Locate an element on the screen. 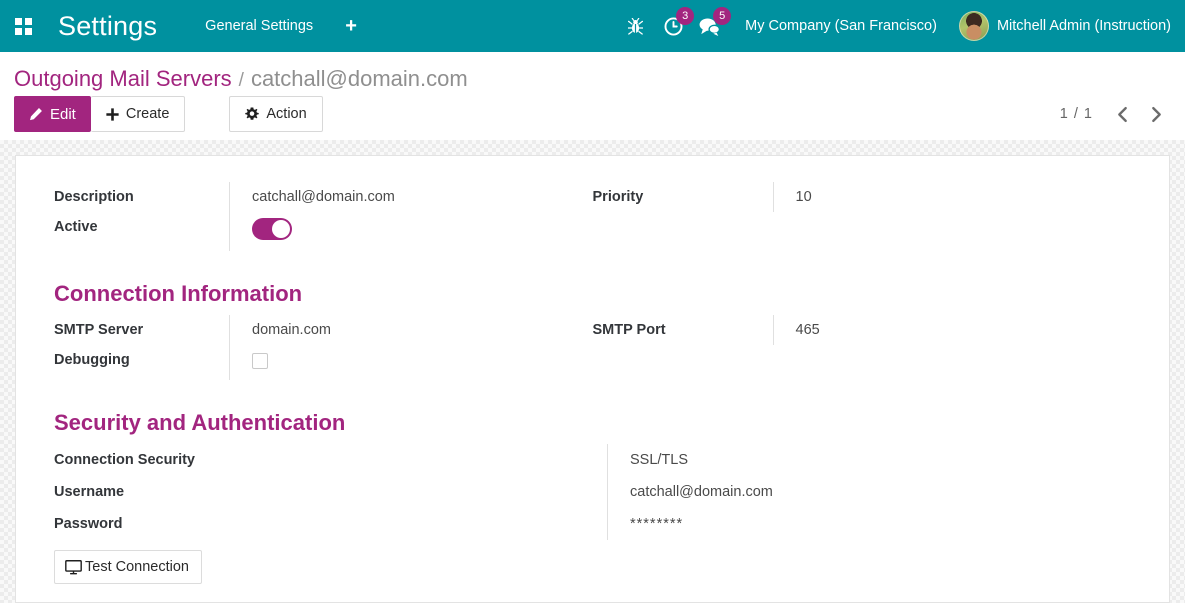 Image resolution: width=1185 pixels, height=608 pixels. form-col-right-port: SMTP Port 465 is located at coordinates (862, 330).